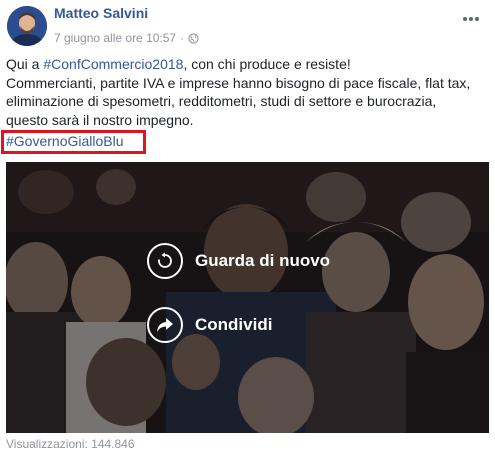  I want to click on author-name: Matteo Salvini, so click(101, 13).